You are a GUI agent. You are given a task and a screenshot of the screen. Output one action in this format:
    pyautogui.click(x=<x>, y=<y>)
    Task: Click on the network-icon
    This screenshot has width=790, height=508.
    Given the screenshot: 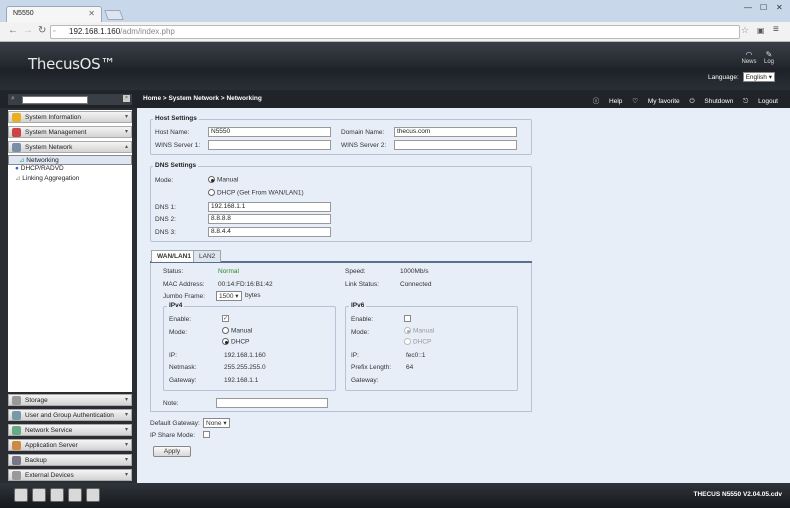 What is the action you would take?
    pyautogui.click(x=16, y=147)
    